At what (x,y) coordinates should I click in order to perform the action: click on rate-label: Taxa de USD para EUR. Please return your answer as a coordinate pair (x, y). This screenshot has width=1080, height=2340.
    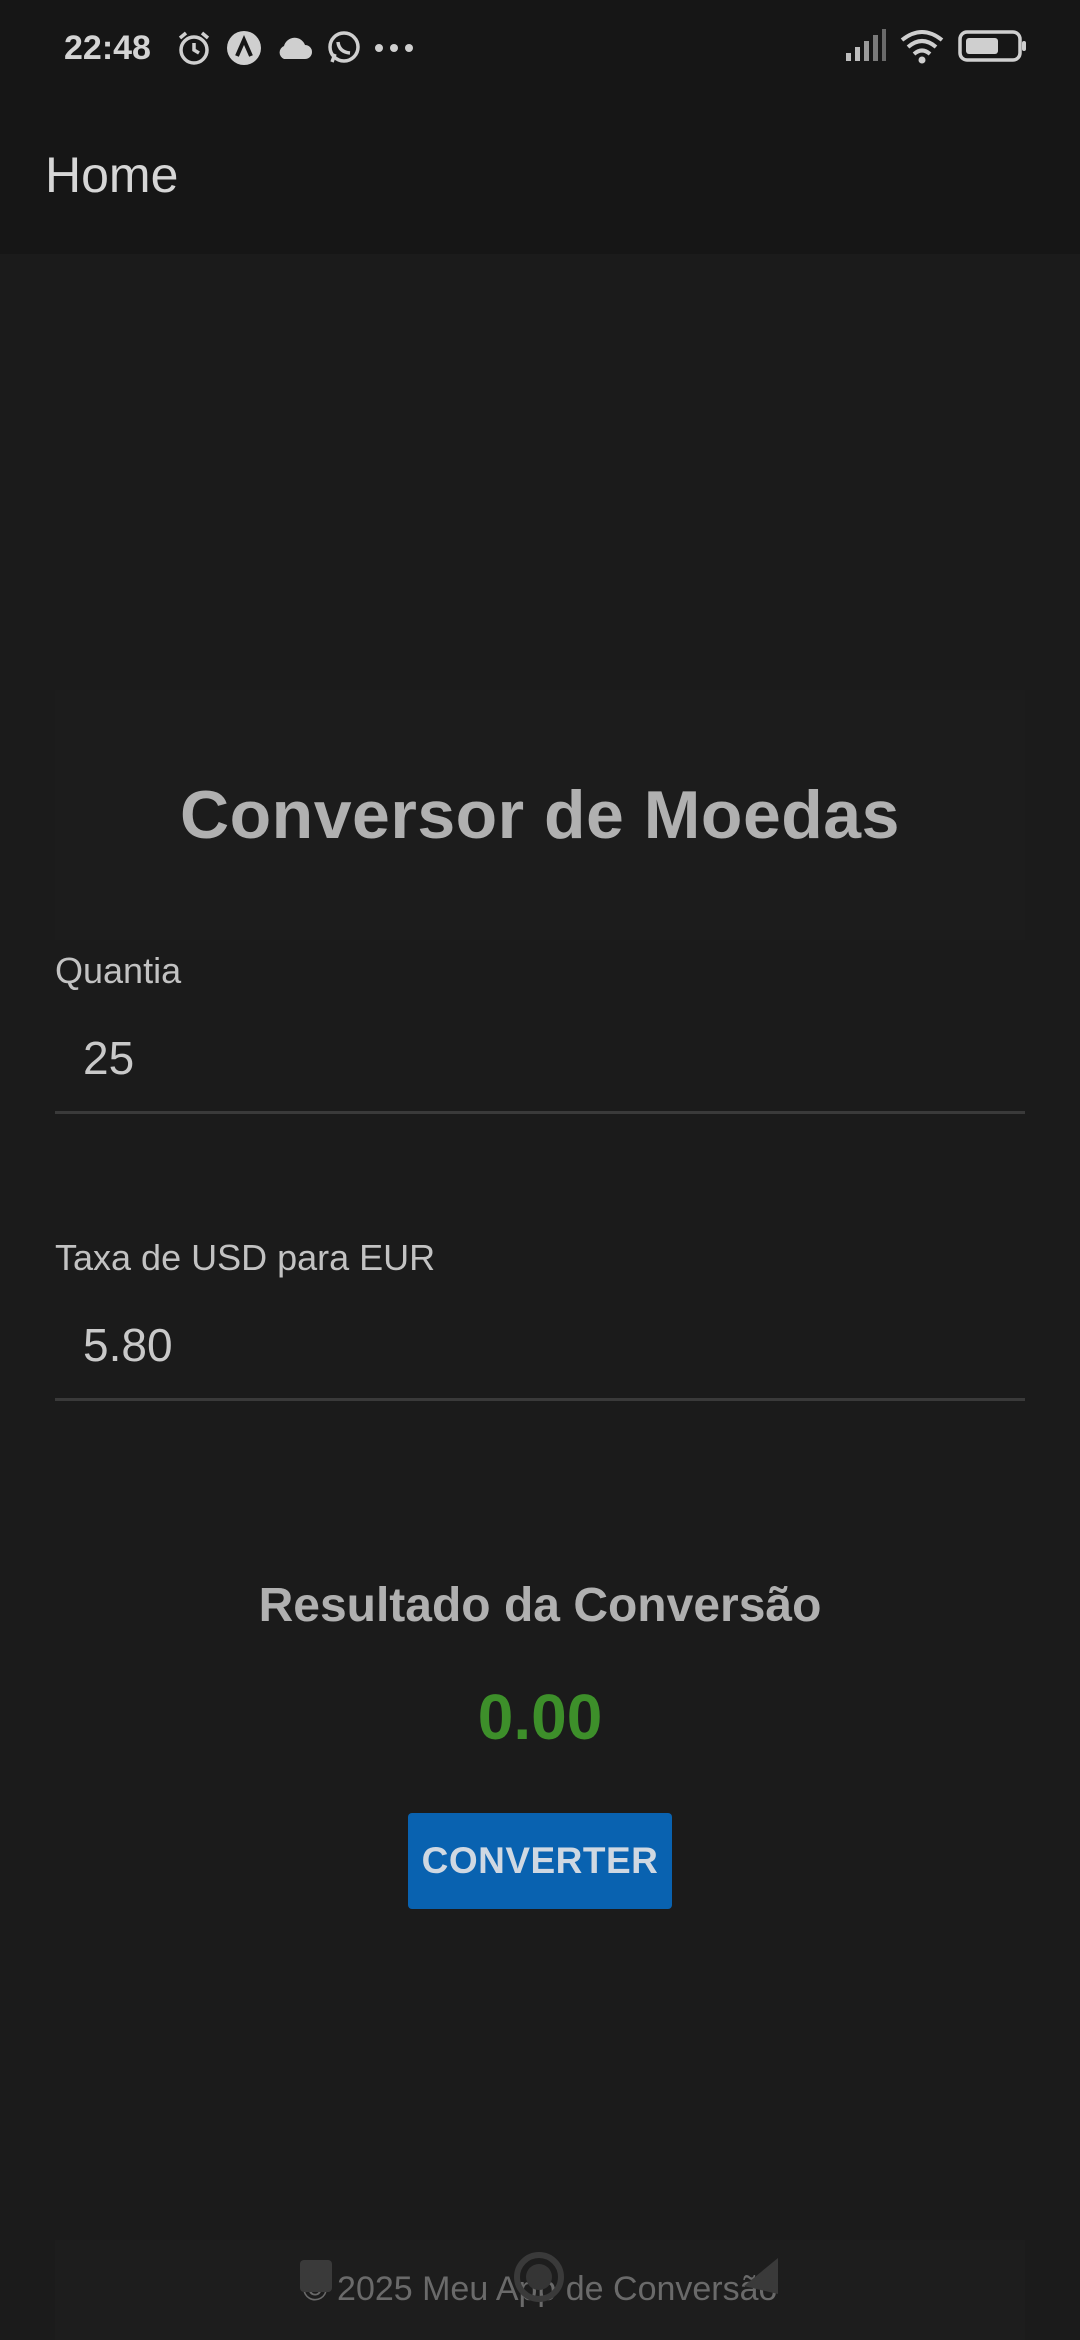
    Looking at the image, I should click on (245, 1257).